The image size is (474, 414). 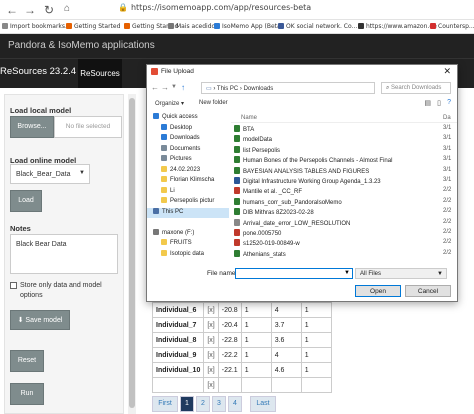 I want to click on pager-page-4: 4, so click(x=235, y=404).